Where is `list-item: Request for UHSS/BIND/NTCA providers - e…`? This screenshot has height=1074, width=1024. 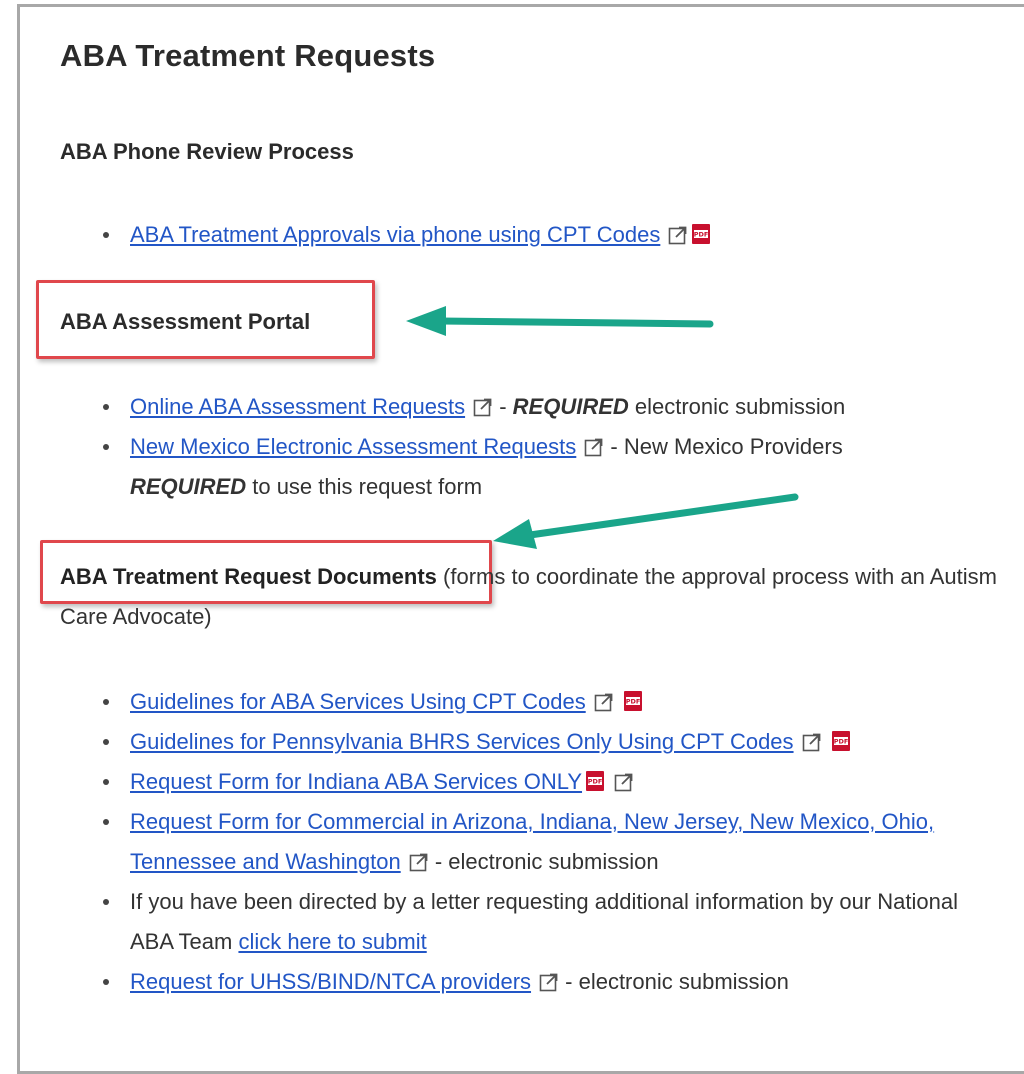
list-item: Request for UHSS/BIND/NTCA providers - e… is located at coordinates (550, 982).